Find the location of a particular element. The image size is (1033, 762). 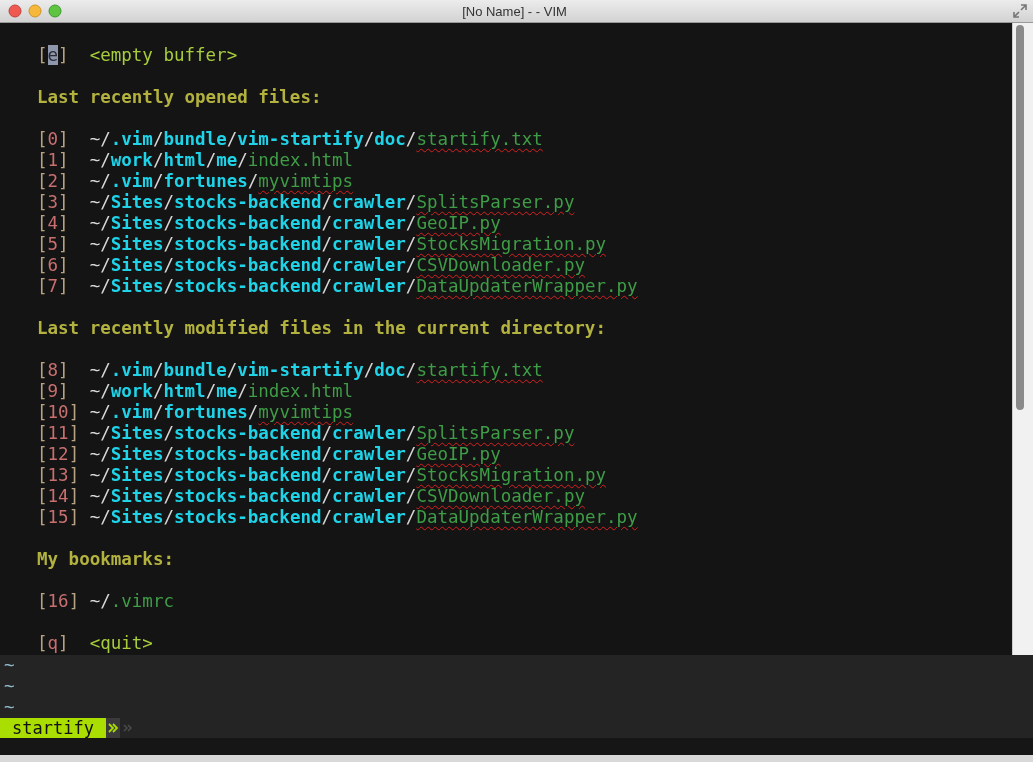

entry-index: [11] is located at coordinates (63, 433).